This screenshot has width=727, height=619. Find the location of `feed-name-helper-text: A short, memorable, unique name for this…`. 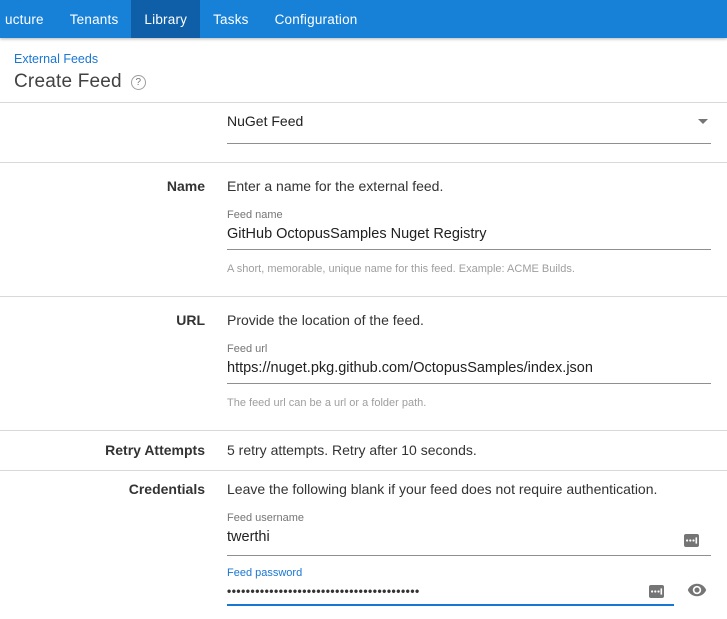

feed-name-helper-text: A short, memorable, unique name for this… is located at coordinates (401, 269).